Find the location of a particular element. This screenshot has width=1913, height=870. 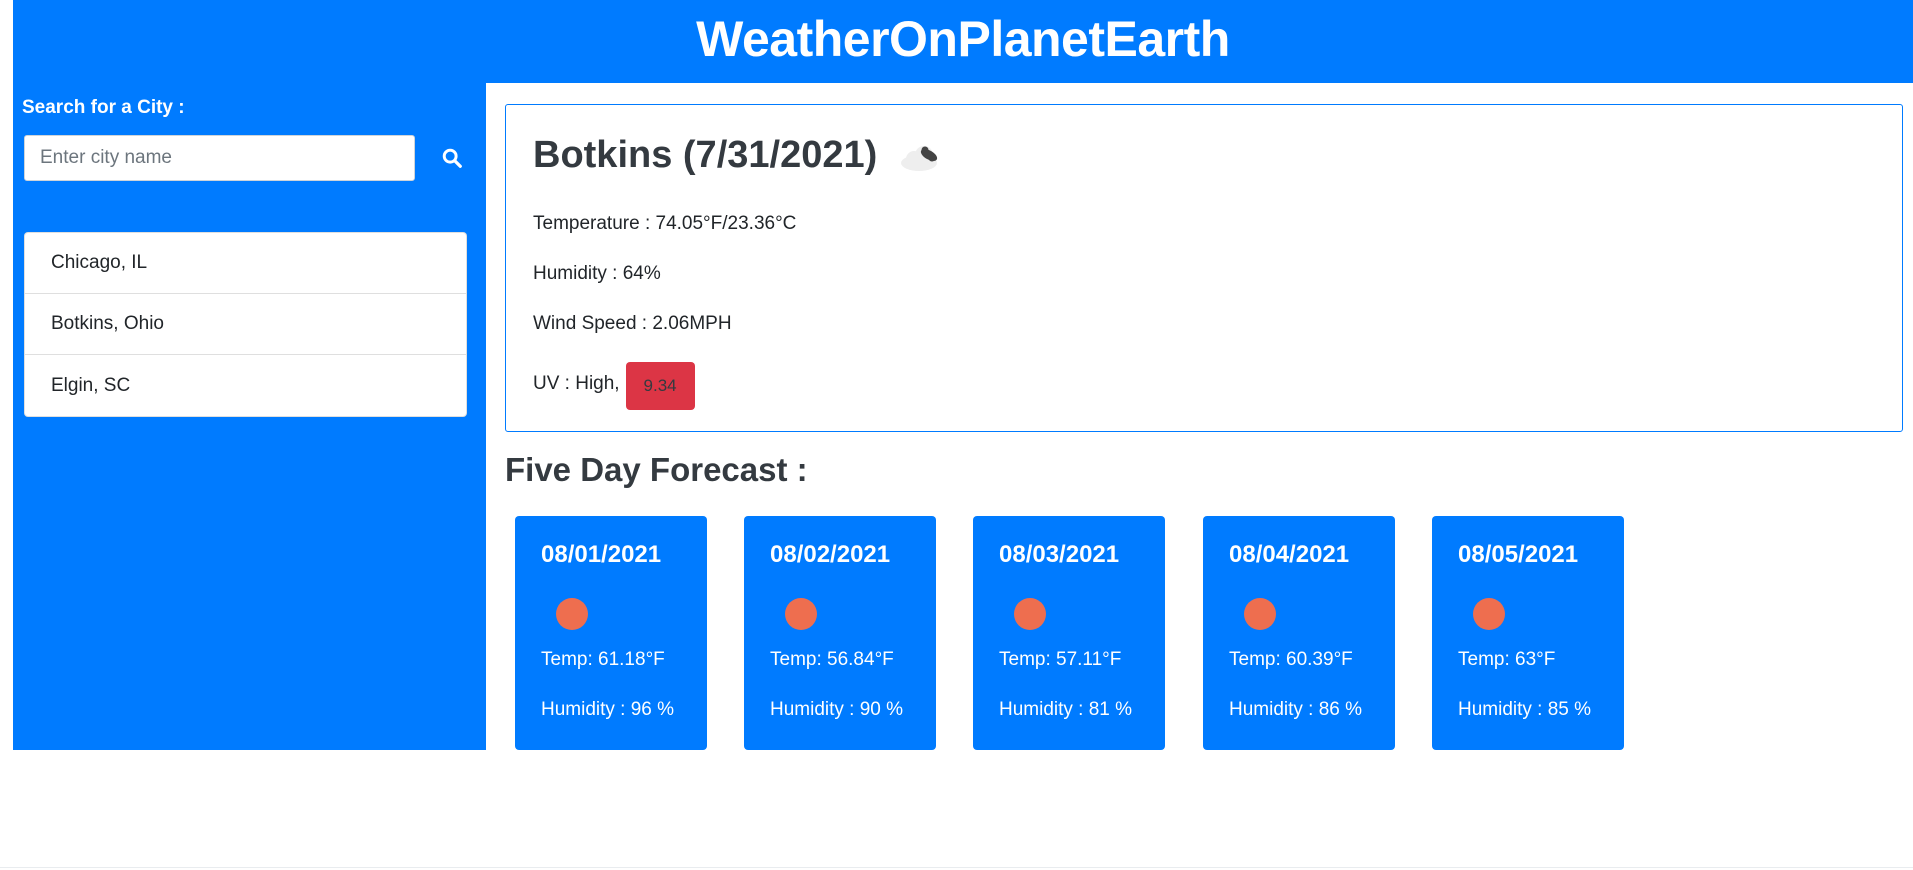

current-weather-header: Botkins (7/31/2021) is located at coordinates (740, 155).